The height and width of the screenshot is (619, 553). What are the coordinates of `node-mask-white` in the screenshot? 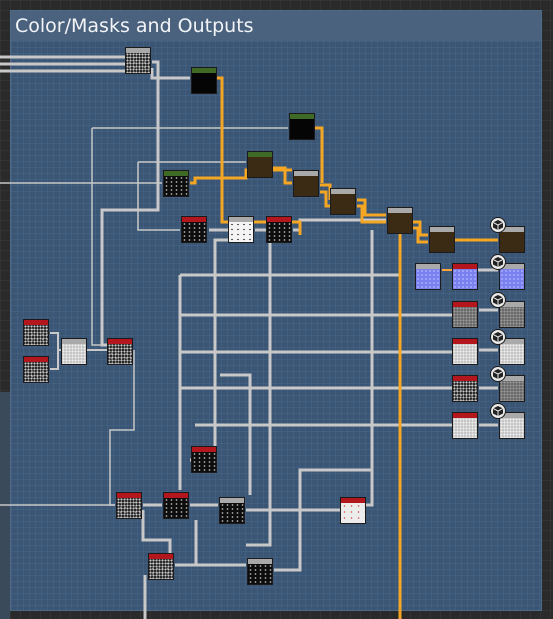 It's located at (241, 229).